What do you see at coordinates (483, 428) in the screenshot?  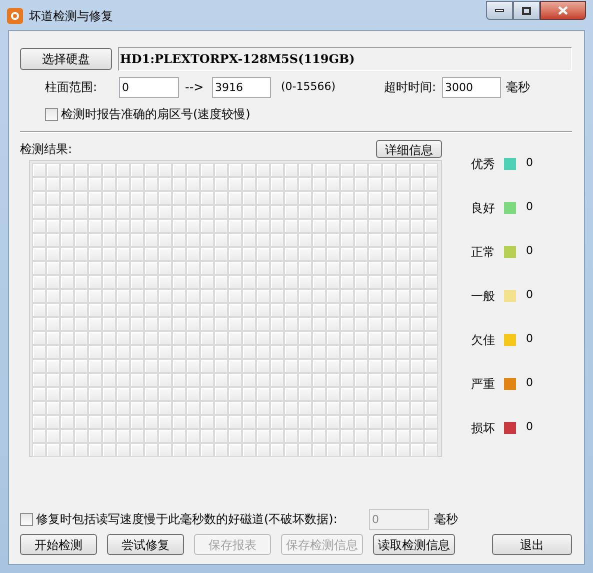 I see `legend-label: 损坏` at bounding box center [483, 428].